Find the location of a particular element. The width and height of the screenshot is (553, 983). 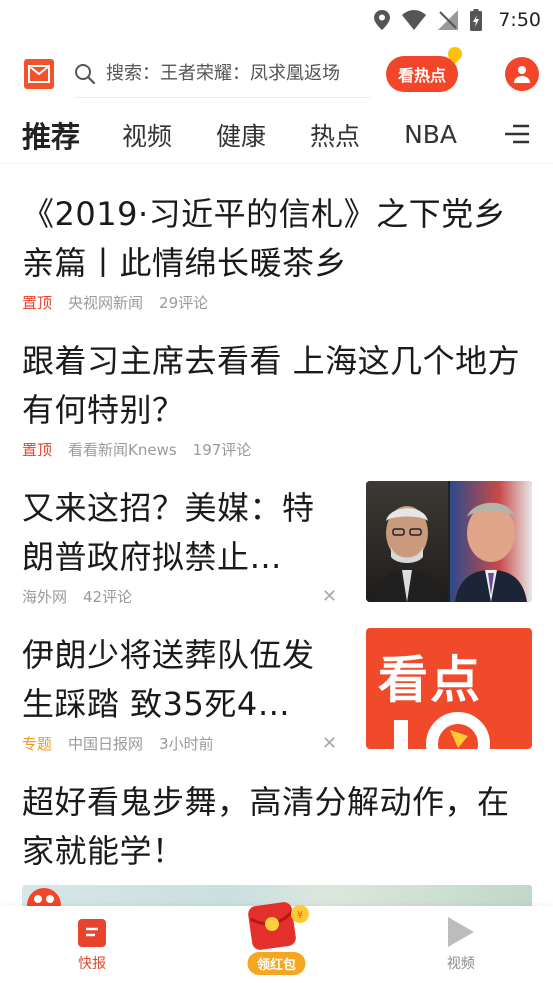

battery-icon is located at coordinates (476, 20).